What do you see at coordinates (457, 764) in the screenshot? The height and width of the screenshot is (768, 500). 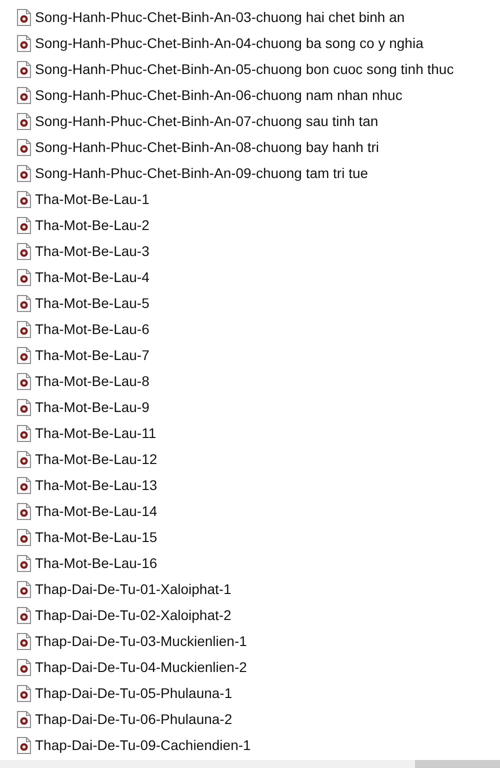 I see `scrollbar-thumb` at bounding box center [457, 764].